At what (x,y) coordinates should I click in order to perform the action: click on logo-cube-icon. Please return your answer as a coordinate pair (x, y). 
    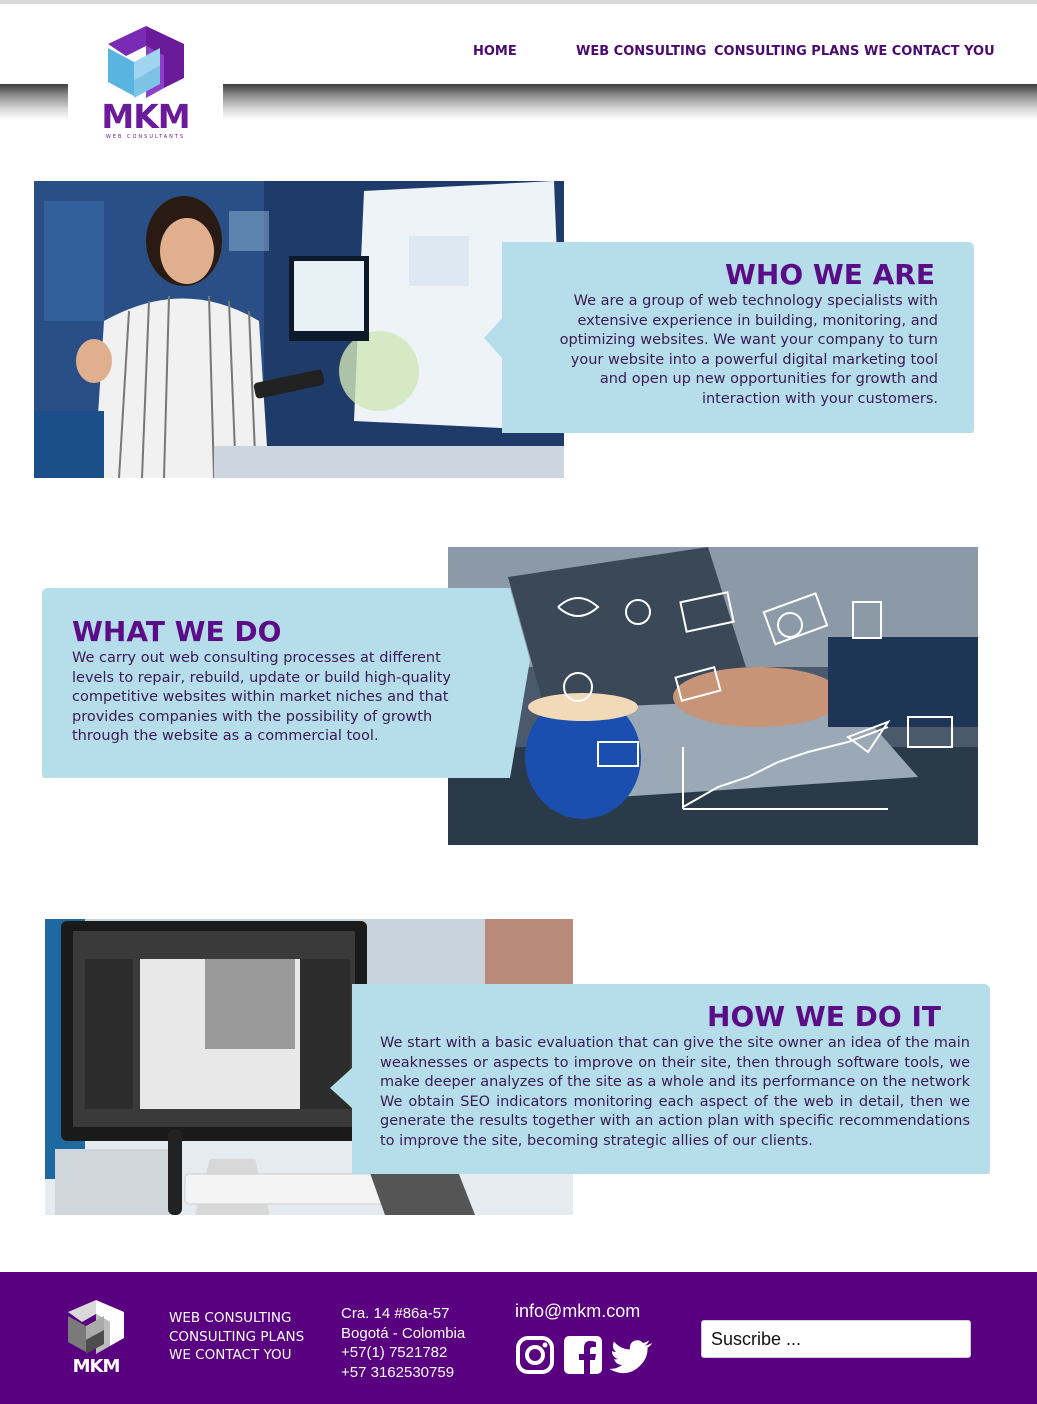
    Looking at the image, I should click on (146, 62).